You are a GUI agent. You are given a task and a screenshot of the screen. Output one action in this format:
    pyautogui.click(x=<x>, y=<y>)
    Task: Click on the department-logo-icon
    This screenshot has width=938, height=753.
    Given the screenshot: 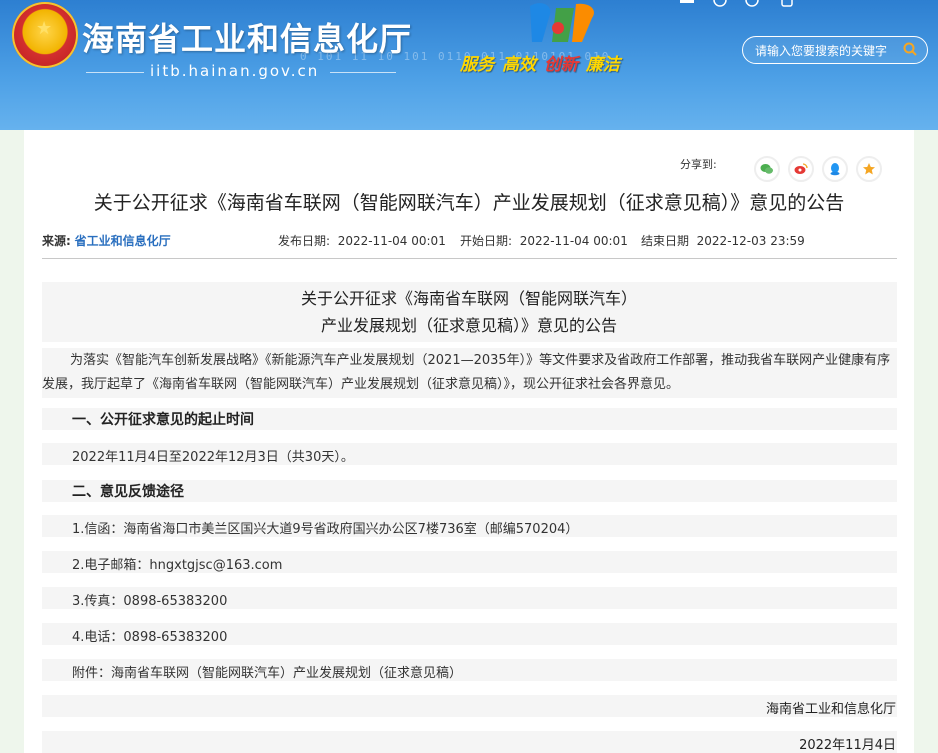 What is the action you would take?
    pyautogui.click(x=562, y=23)
    